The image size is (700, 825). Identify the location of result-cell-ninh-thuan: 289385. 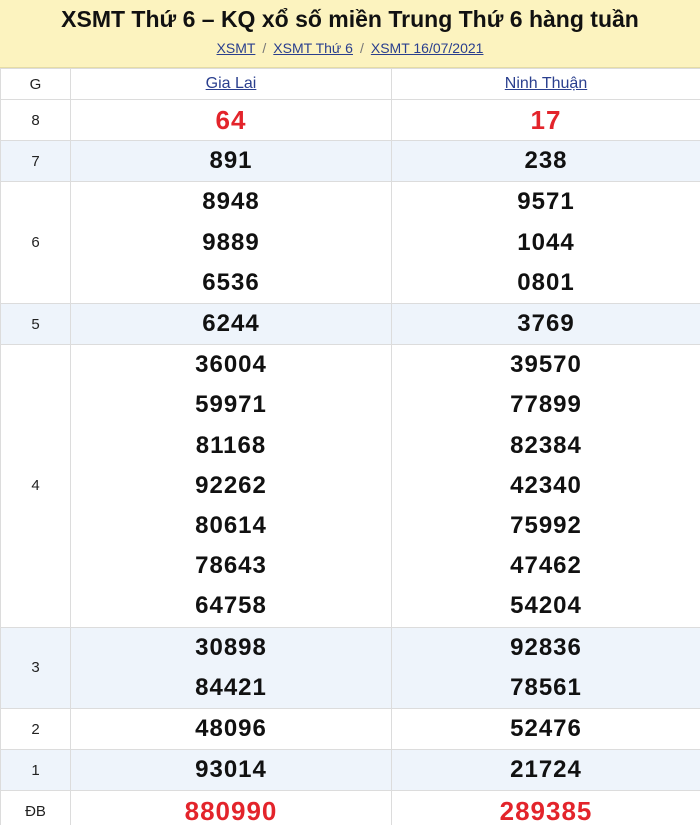
(545, 807).